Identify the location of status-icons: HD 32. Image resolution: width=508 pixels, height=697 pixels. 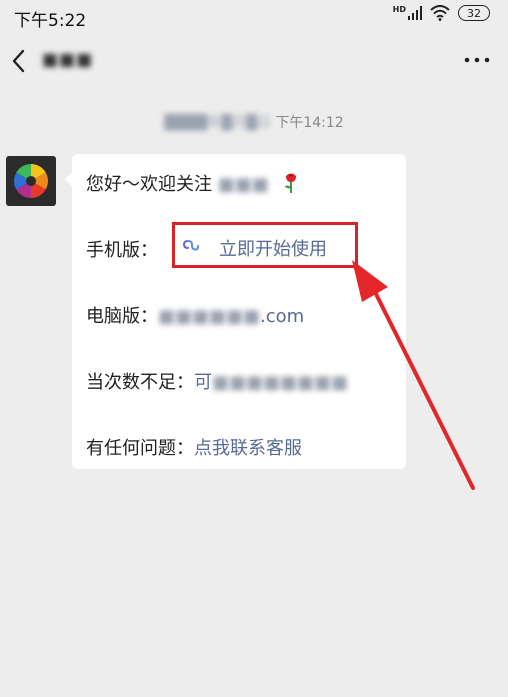
(441, 13).